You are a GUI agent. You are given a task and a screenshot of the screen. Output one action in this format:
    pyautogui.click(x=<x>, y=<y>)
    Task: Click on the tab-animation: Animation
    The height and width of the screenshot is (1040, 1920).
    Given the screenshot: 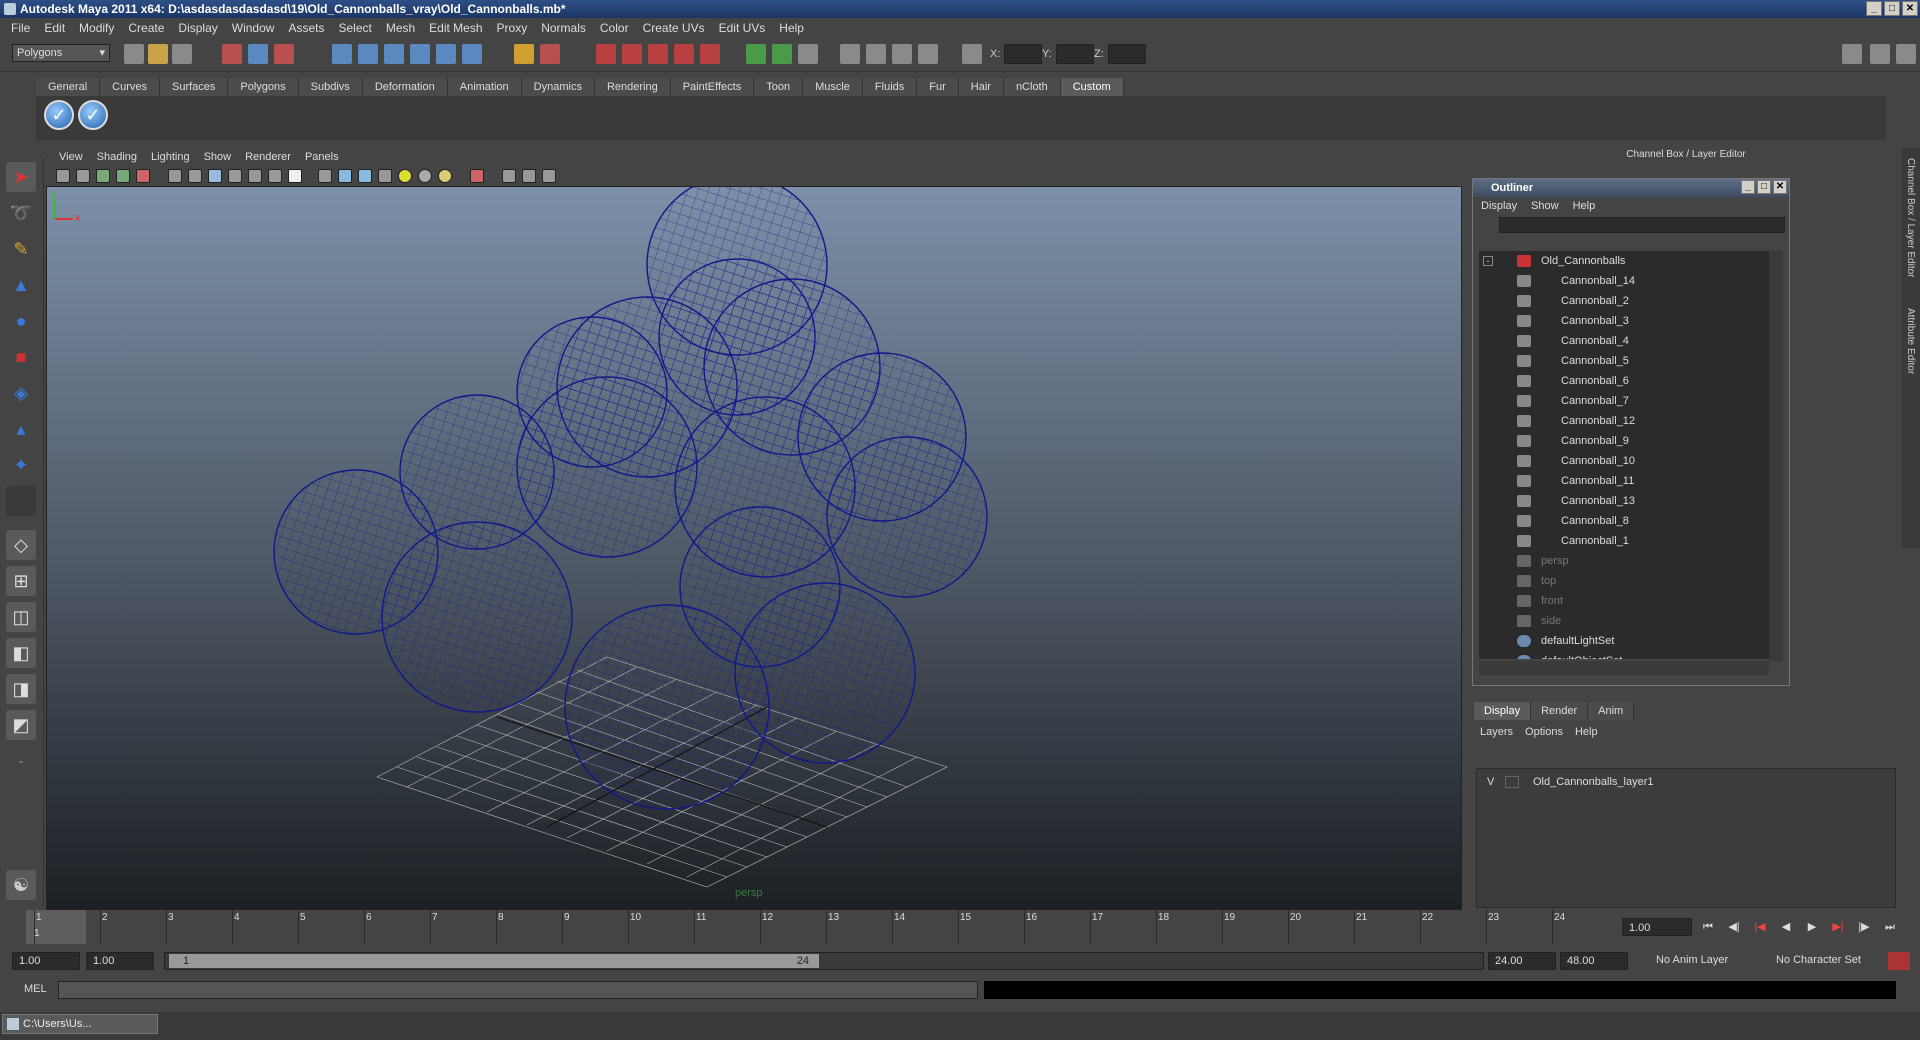 What is the action you would take?
    pyautogui.click(x=484, y=87)
    